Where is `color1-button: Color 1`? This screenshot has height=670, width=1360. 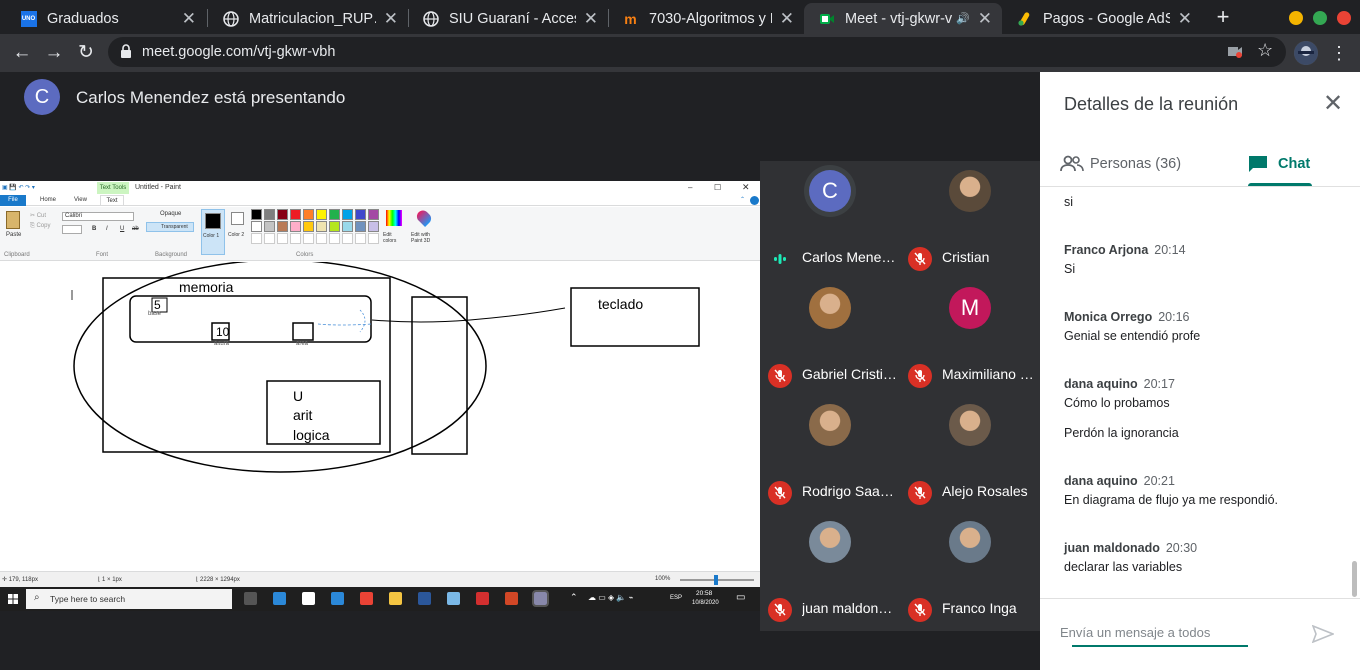 color1-button: Color 1 is located at coordinates (213, 232).